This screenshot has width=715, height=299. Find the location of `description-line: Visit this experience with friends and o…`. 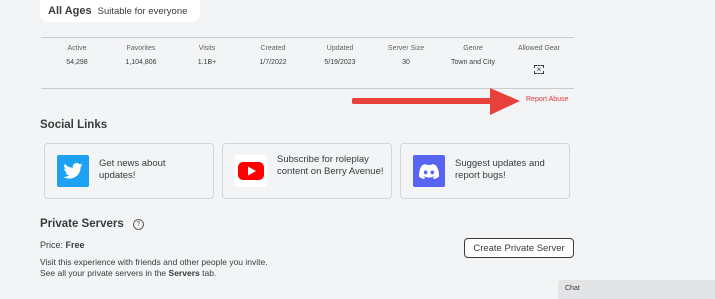

description-line: Visit this experience with friends and o… is located at coordinates (154, 262).